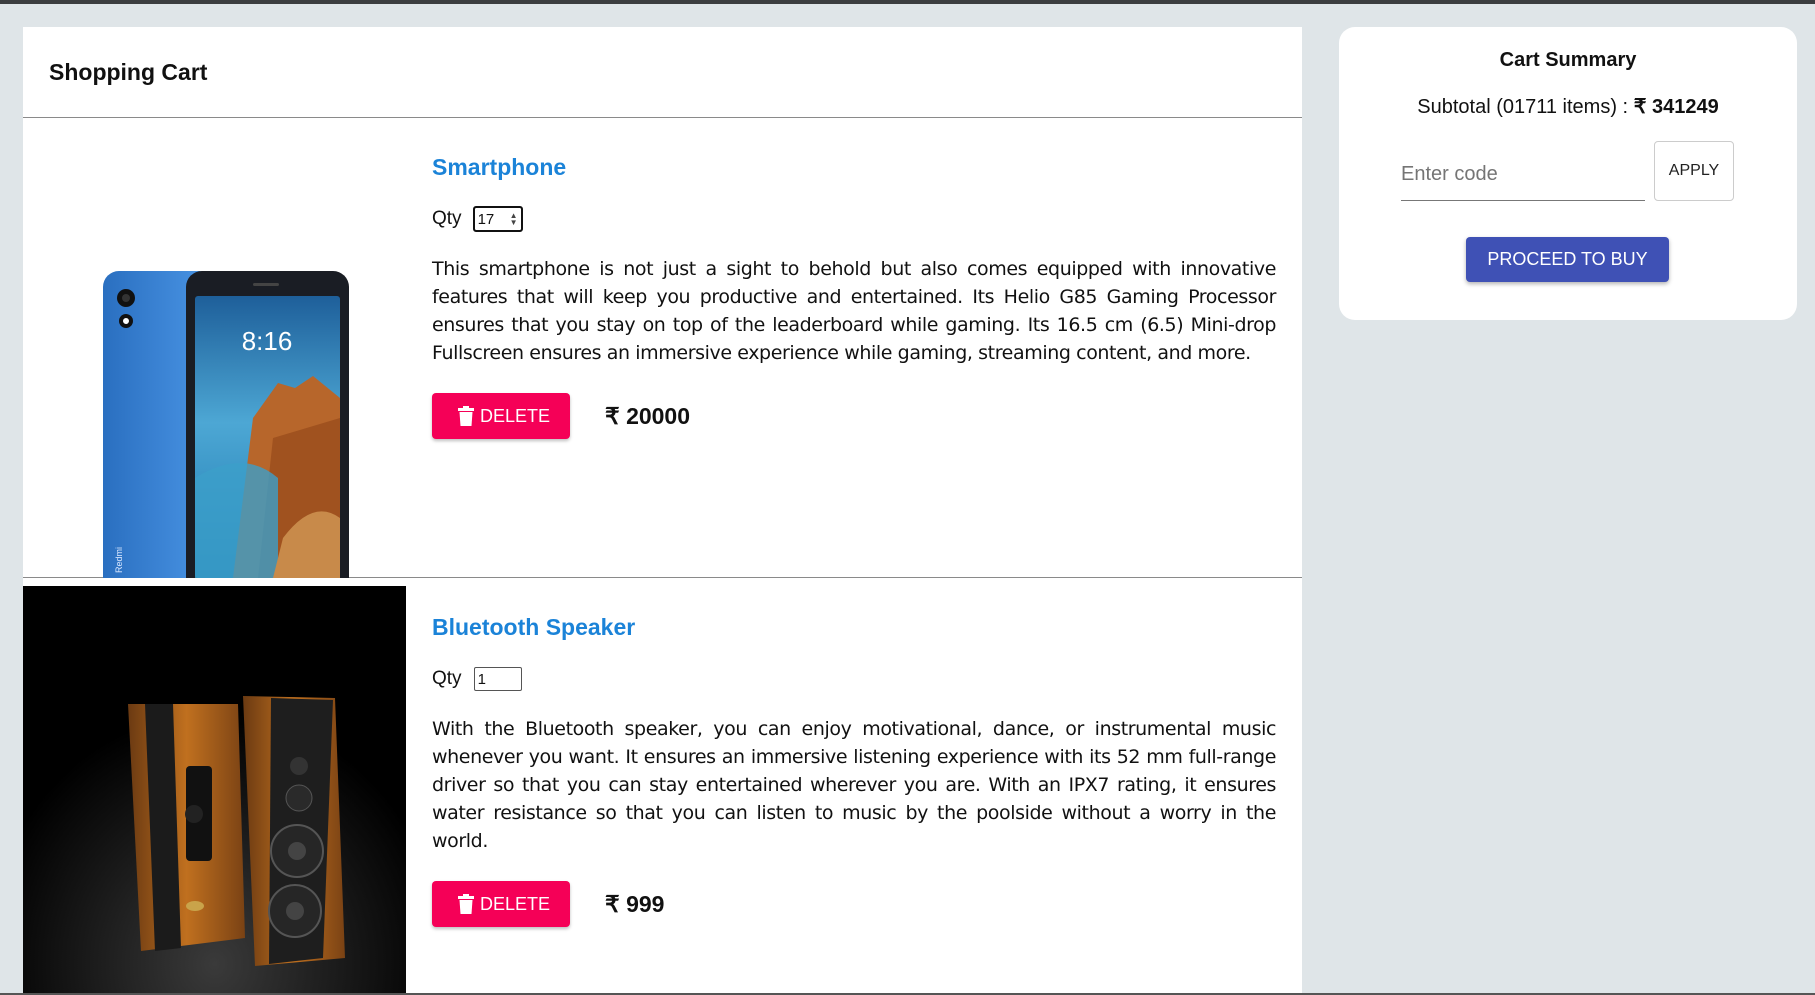  I want to click on product-name: Smartphone, so click(854, 167).